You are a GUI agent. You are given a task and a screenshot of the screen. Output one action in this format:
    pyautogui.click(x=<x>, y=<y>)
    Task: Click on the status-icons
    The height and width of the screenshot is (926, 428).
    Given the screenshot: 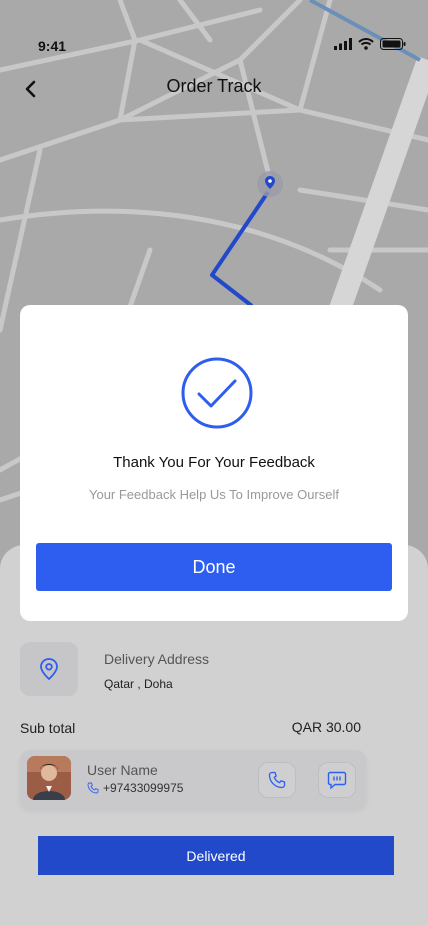 What is the action you would take?
    pyautogui.click(x=370, y=44)
    